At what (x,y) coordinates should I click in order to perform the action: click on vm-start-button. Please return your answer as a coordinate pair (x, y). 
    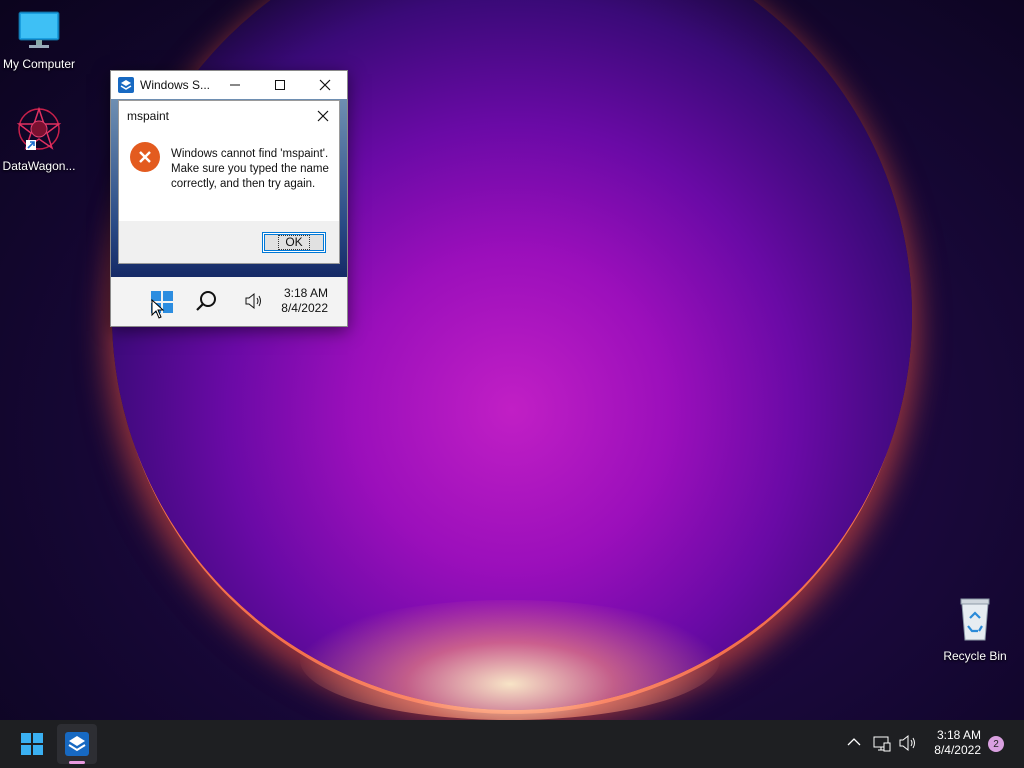
    Looking at the image, I should click on (162, 304).